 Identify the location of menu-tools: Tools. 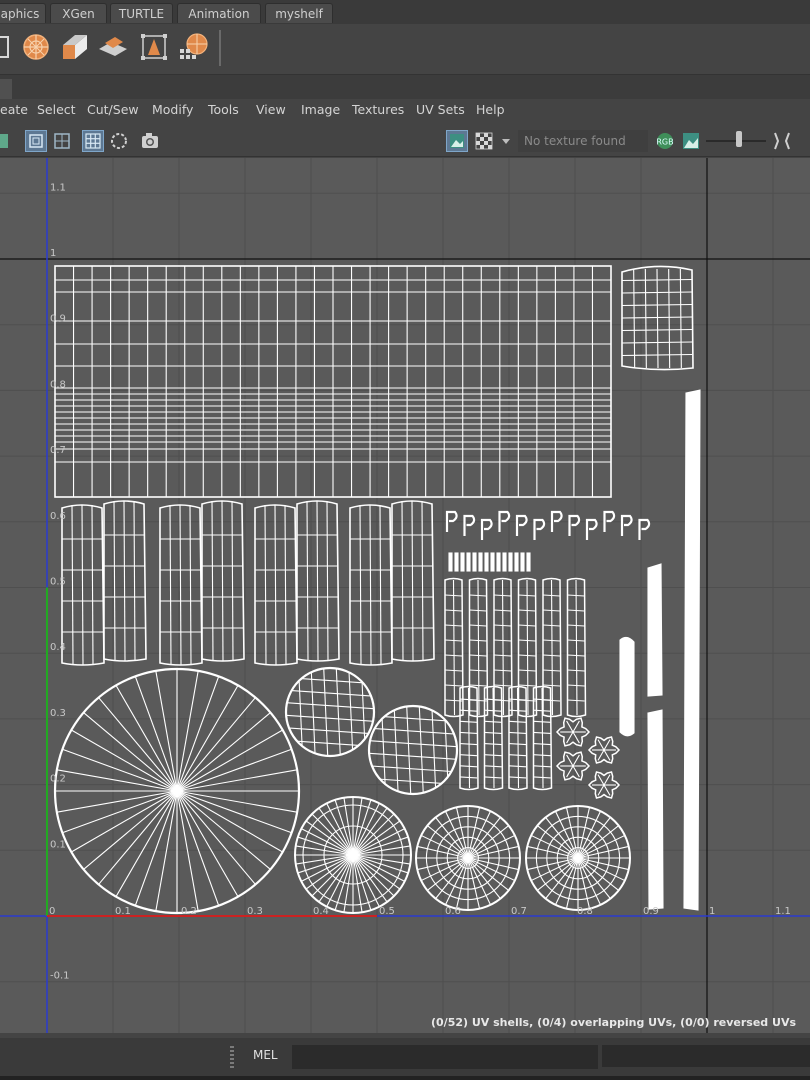
(223, 109).